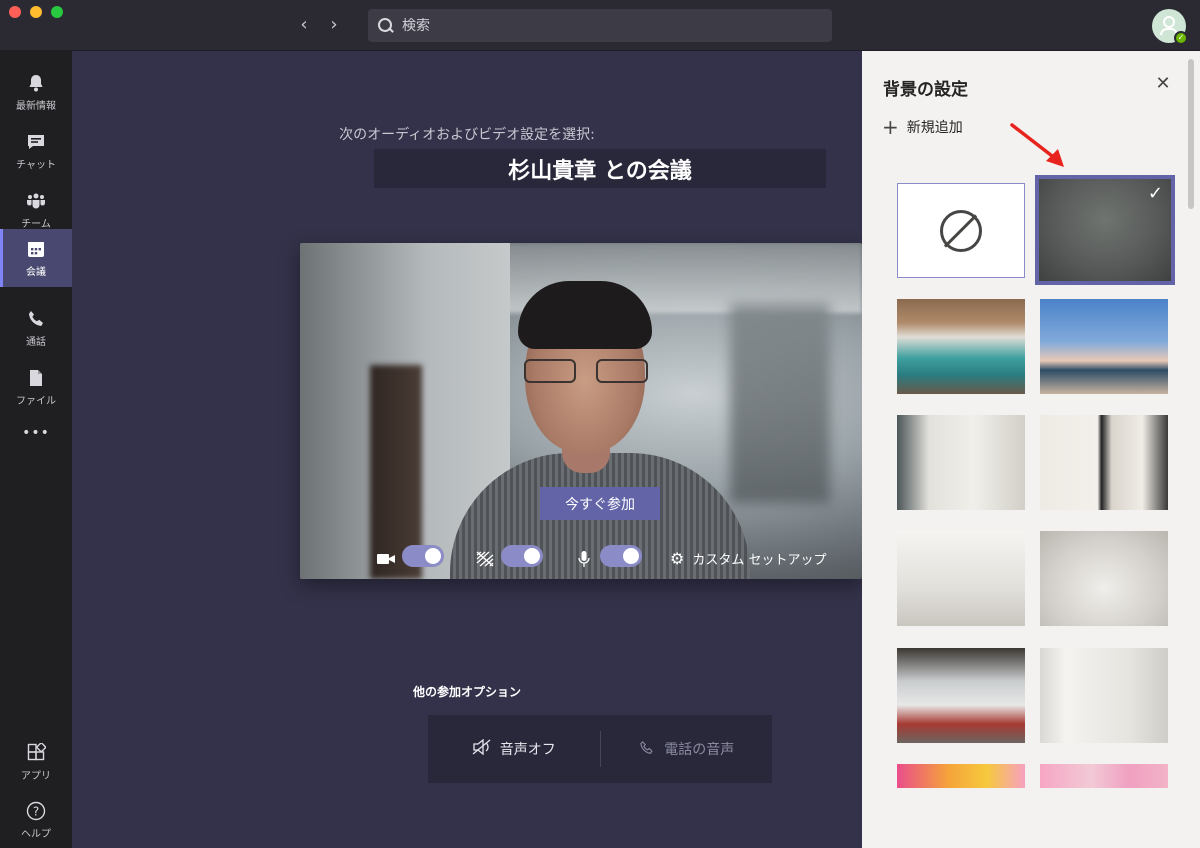 The image size is (1200, 848). I want to click on bell-icon, so click(36, 83).